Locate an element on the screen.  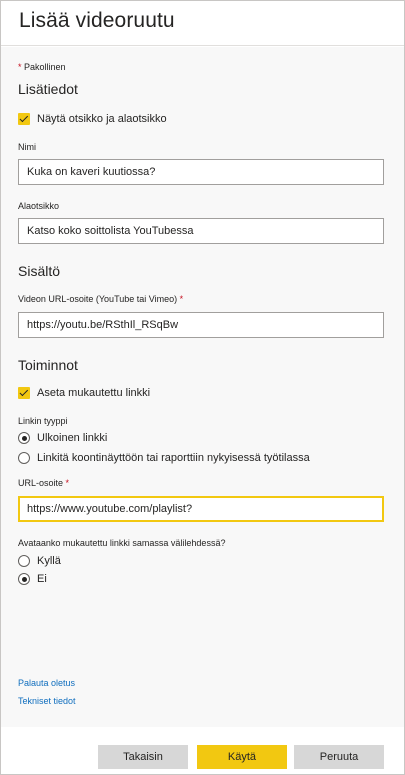
video-url-label: Videon URL-osoite (YouTube tai Vimeo) * is located at coordinates (100, 299).